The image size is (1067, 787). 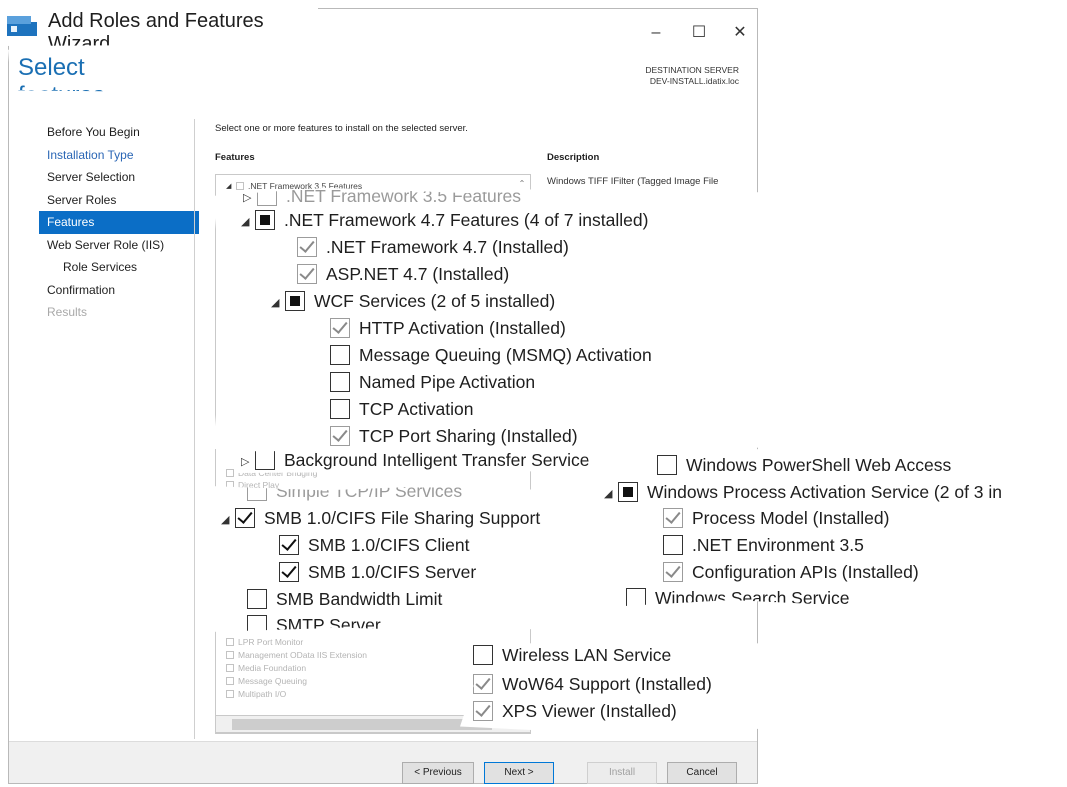 What do you see at coordinates (344, 599) in the screenshot?
I see `tree-item-smb-bandwidth: SMB Bandwidth Limit` at bounding box center [344, 599].